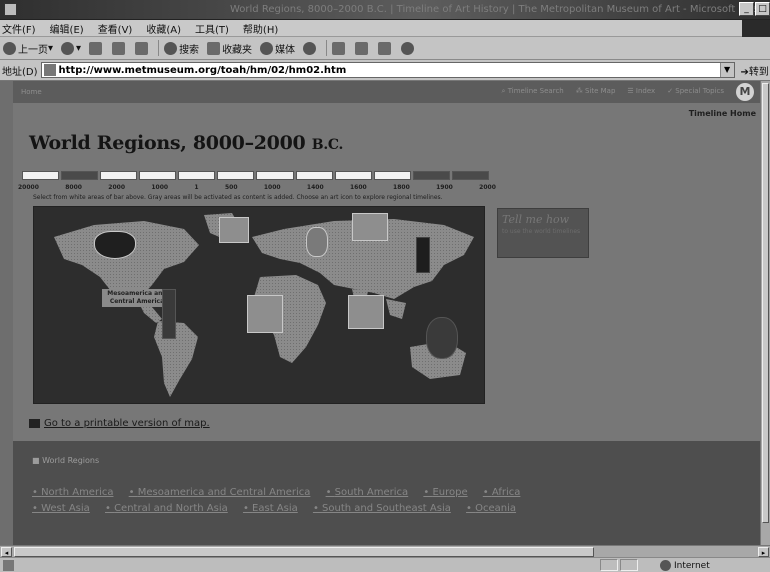 This screenshot has width=770, height=572. I want to click on media-button: 媒体, so click(277, 48).